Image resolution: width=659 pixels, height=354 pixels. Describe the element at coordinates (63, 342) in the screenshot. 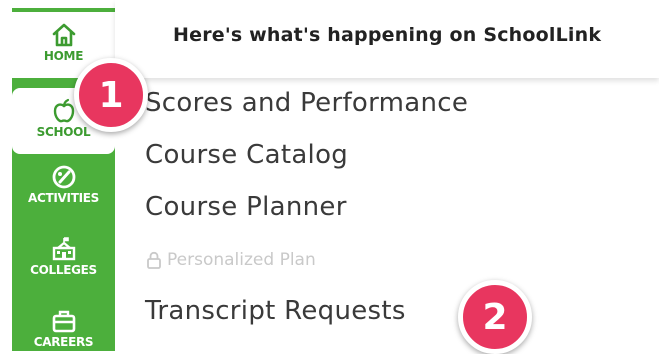

I see `sidebar-item-label: CAREERS` at that location.